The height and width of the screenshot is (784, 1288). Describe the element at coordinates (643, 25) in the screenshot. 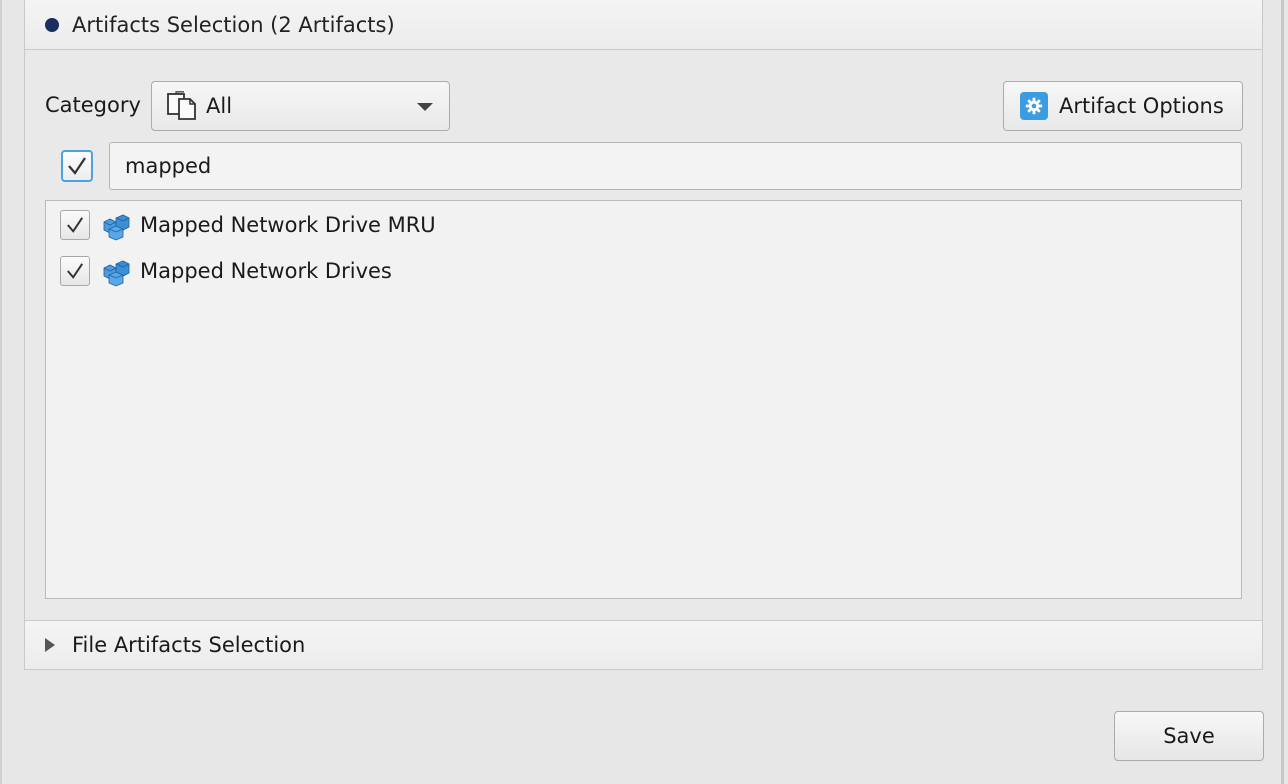

I see `artifacts-selection-header: Artifacts Selection (2 Artifacts)` at that location.